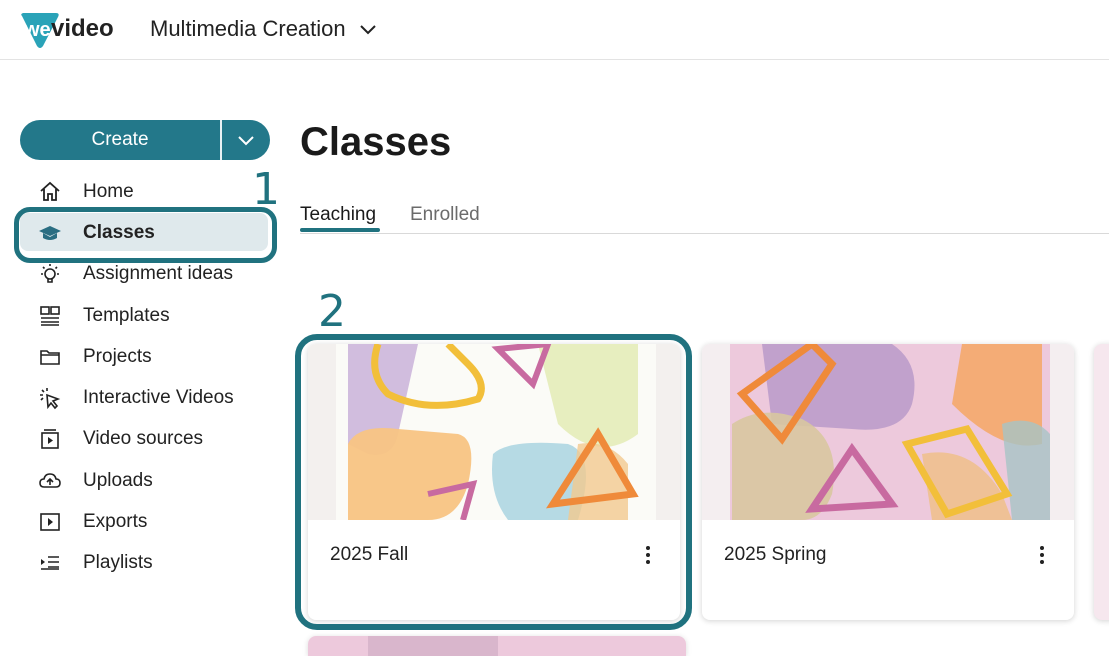  I want to click on sidebar-item-label: Templates, so click(126, 315).